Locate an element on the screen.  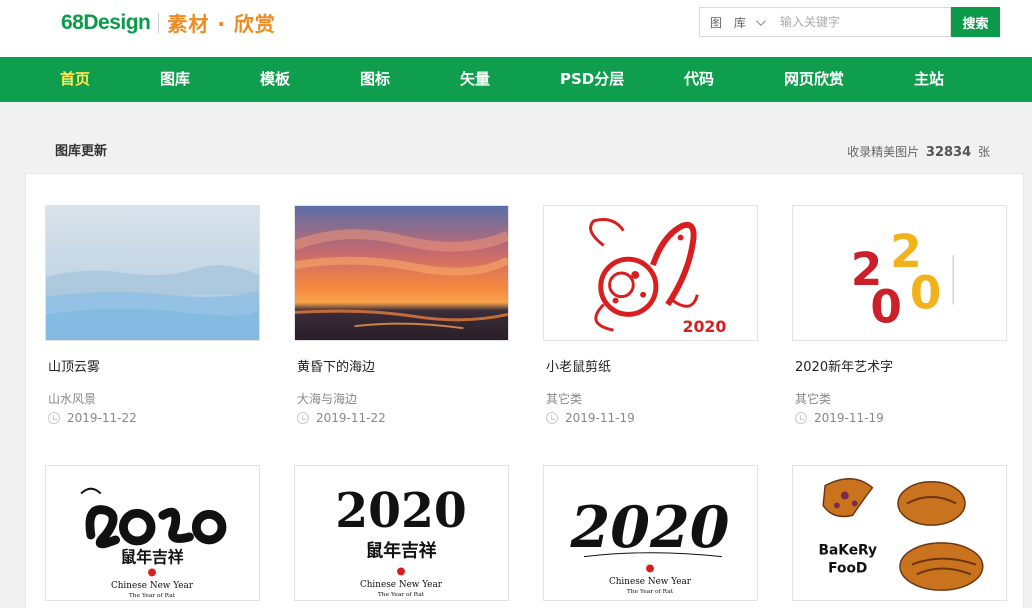
search-bar: 图 库 搜索 is located at coordinates (849, 22).